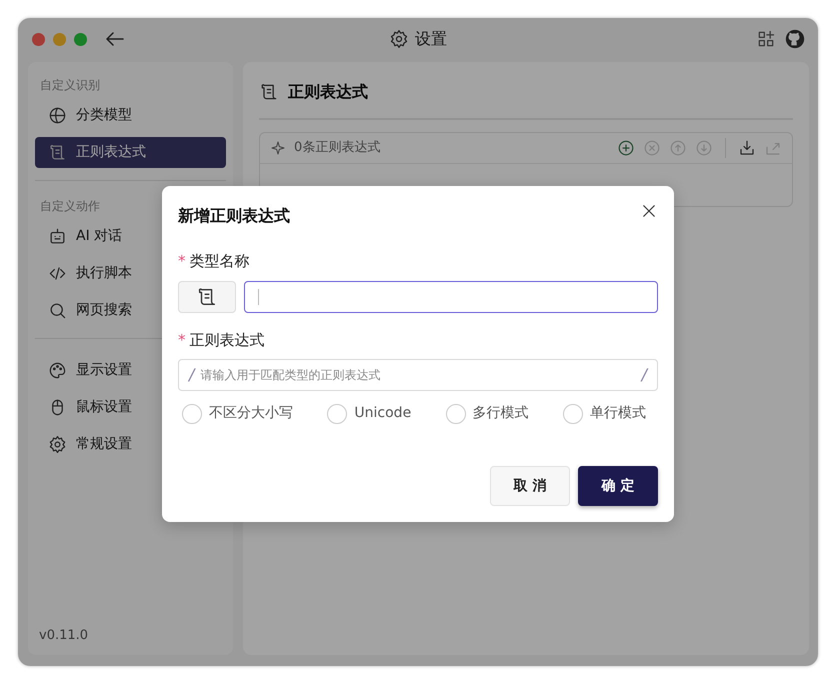  Describe the element at coordinates (649, 211) in the screenshot. I see `close-button` at that location.